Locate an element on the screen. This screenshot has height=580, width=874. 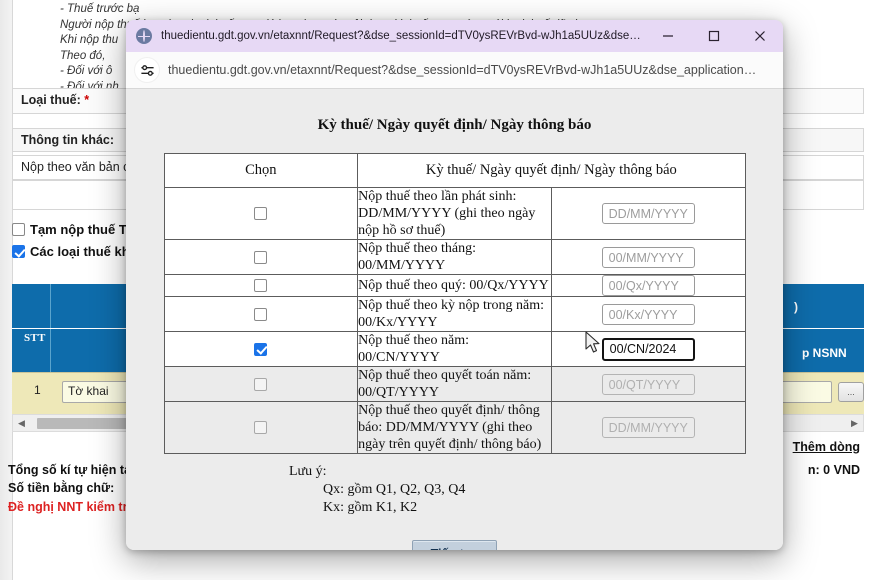
scroll-right-arrow-icon: ▶ is located at coordinates (854, 423).